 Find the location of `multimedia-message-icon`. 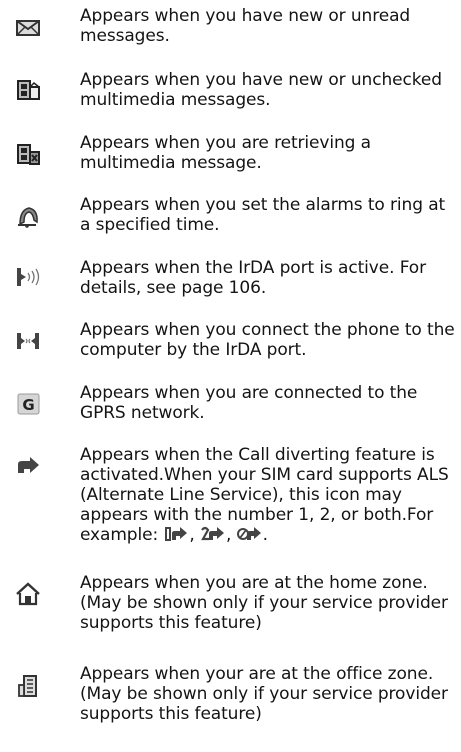

multimedia-message-icon is located at coordinates (28, 90).